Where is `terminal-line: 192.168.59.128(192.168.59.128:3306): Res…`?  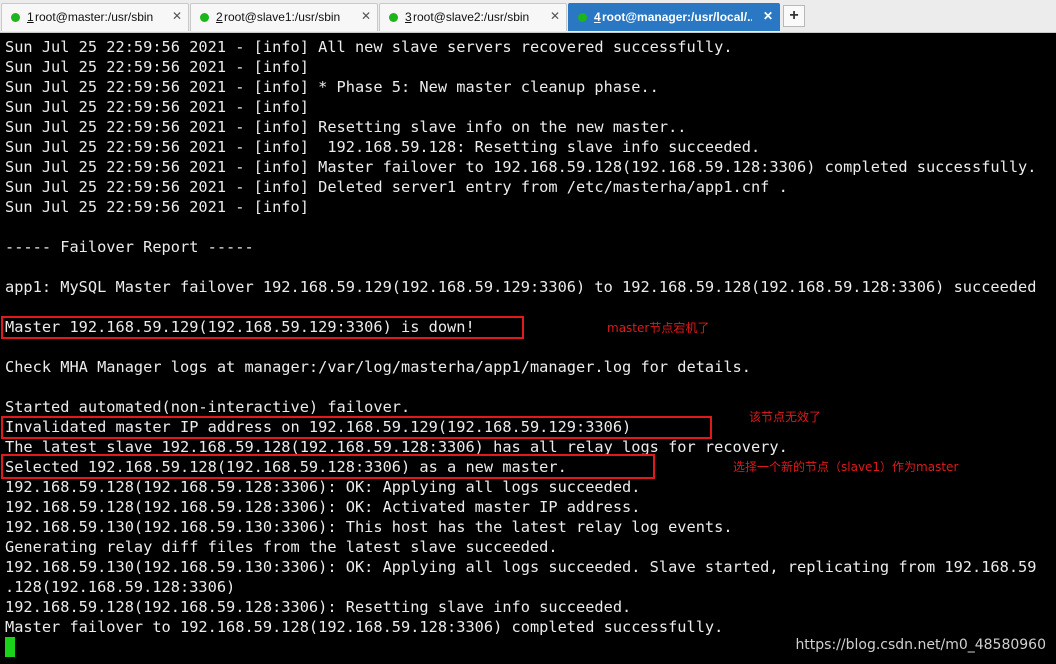 terminal-line: 192.168.59.128(192.168.59.128:3306): Res… is located at coordinates (318, 607).